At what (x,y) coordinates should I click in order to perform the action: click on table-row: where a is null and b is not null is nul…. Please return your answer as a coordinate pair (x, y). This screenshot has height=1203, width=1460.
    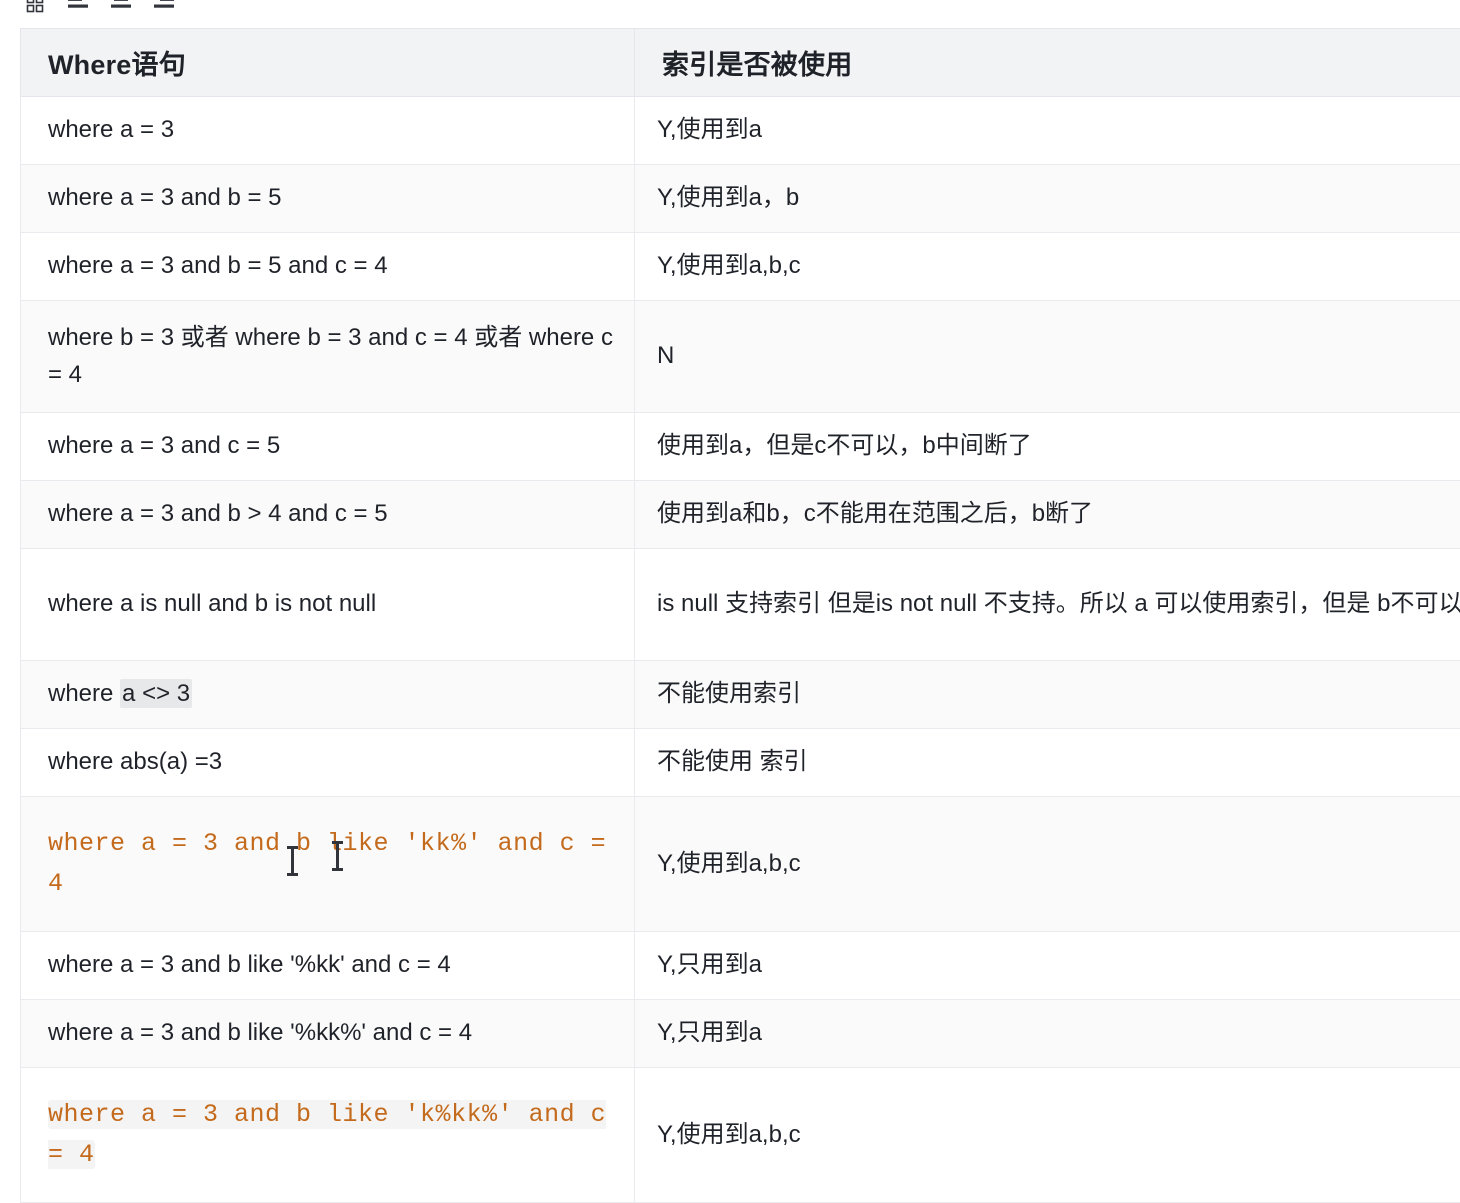
    Looking at the image, I should click on (740, 605).